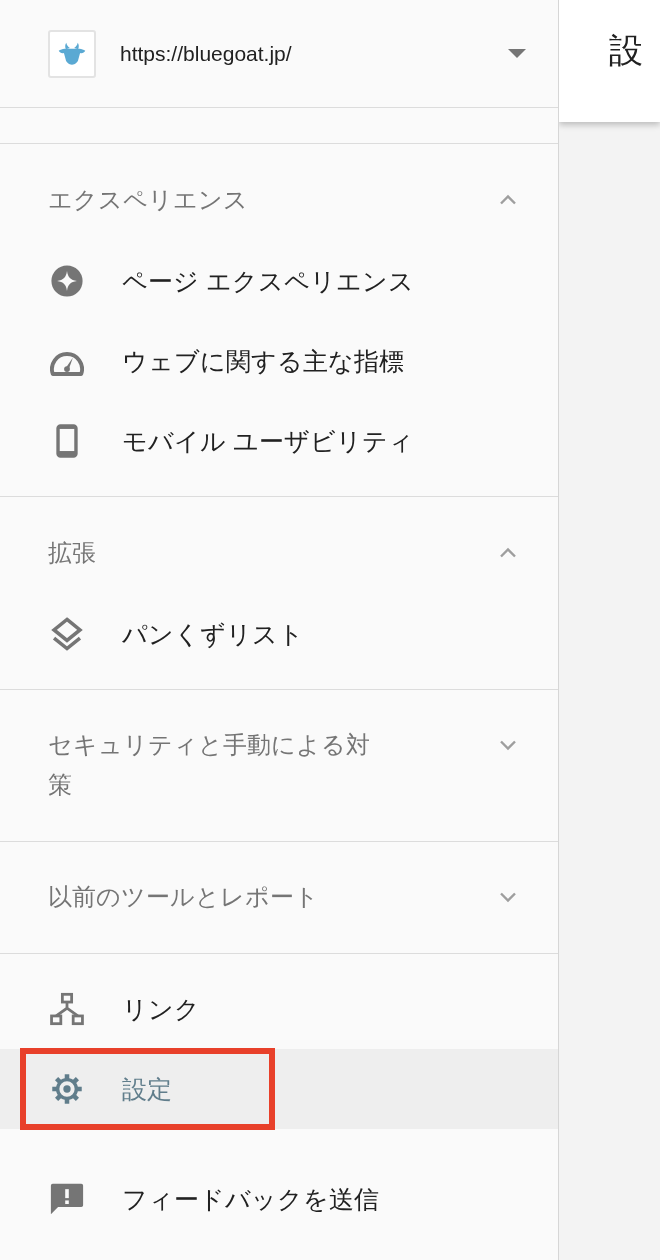  Describe the element at coordinates (67, 1009) in the screenshot. I see `hierarchy-icon` at that location.